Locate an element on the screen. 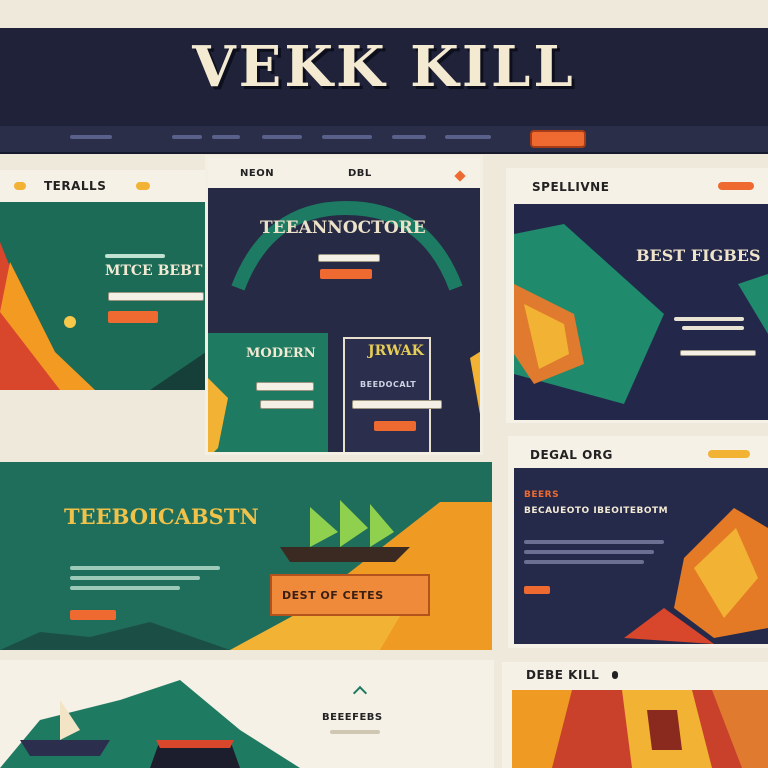  banner-cta-button: DEST OF CETES is located at coordinates (350, 595).